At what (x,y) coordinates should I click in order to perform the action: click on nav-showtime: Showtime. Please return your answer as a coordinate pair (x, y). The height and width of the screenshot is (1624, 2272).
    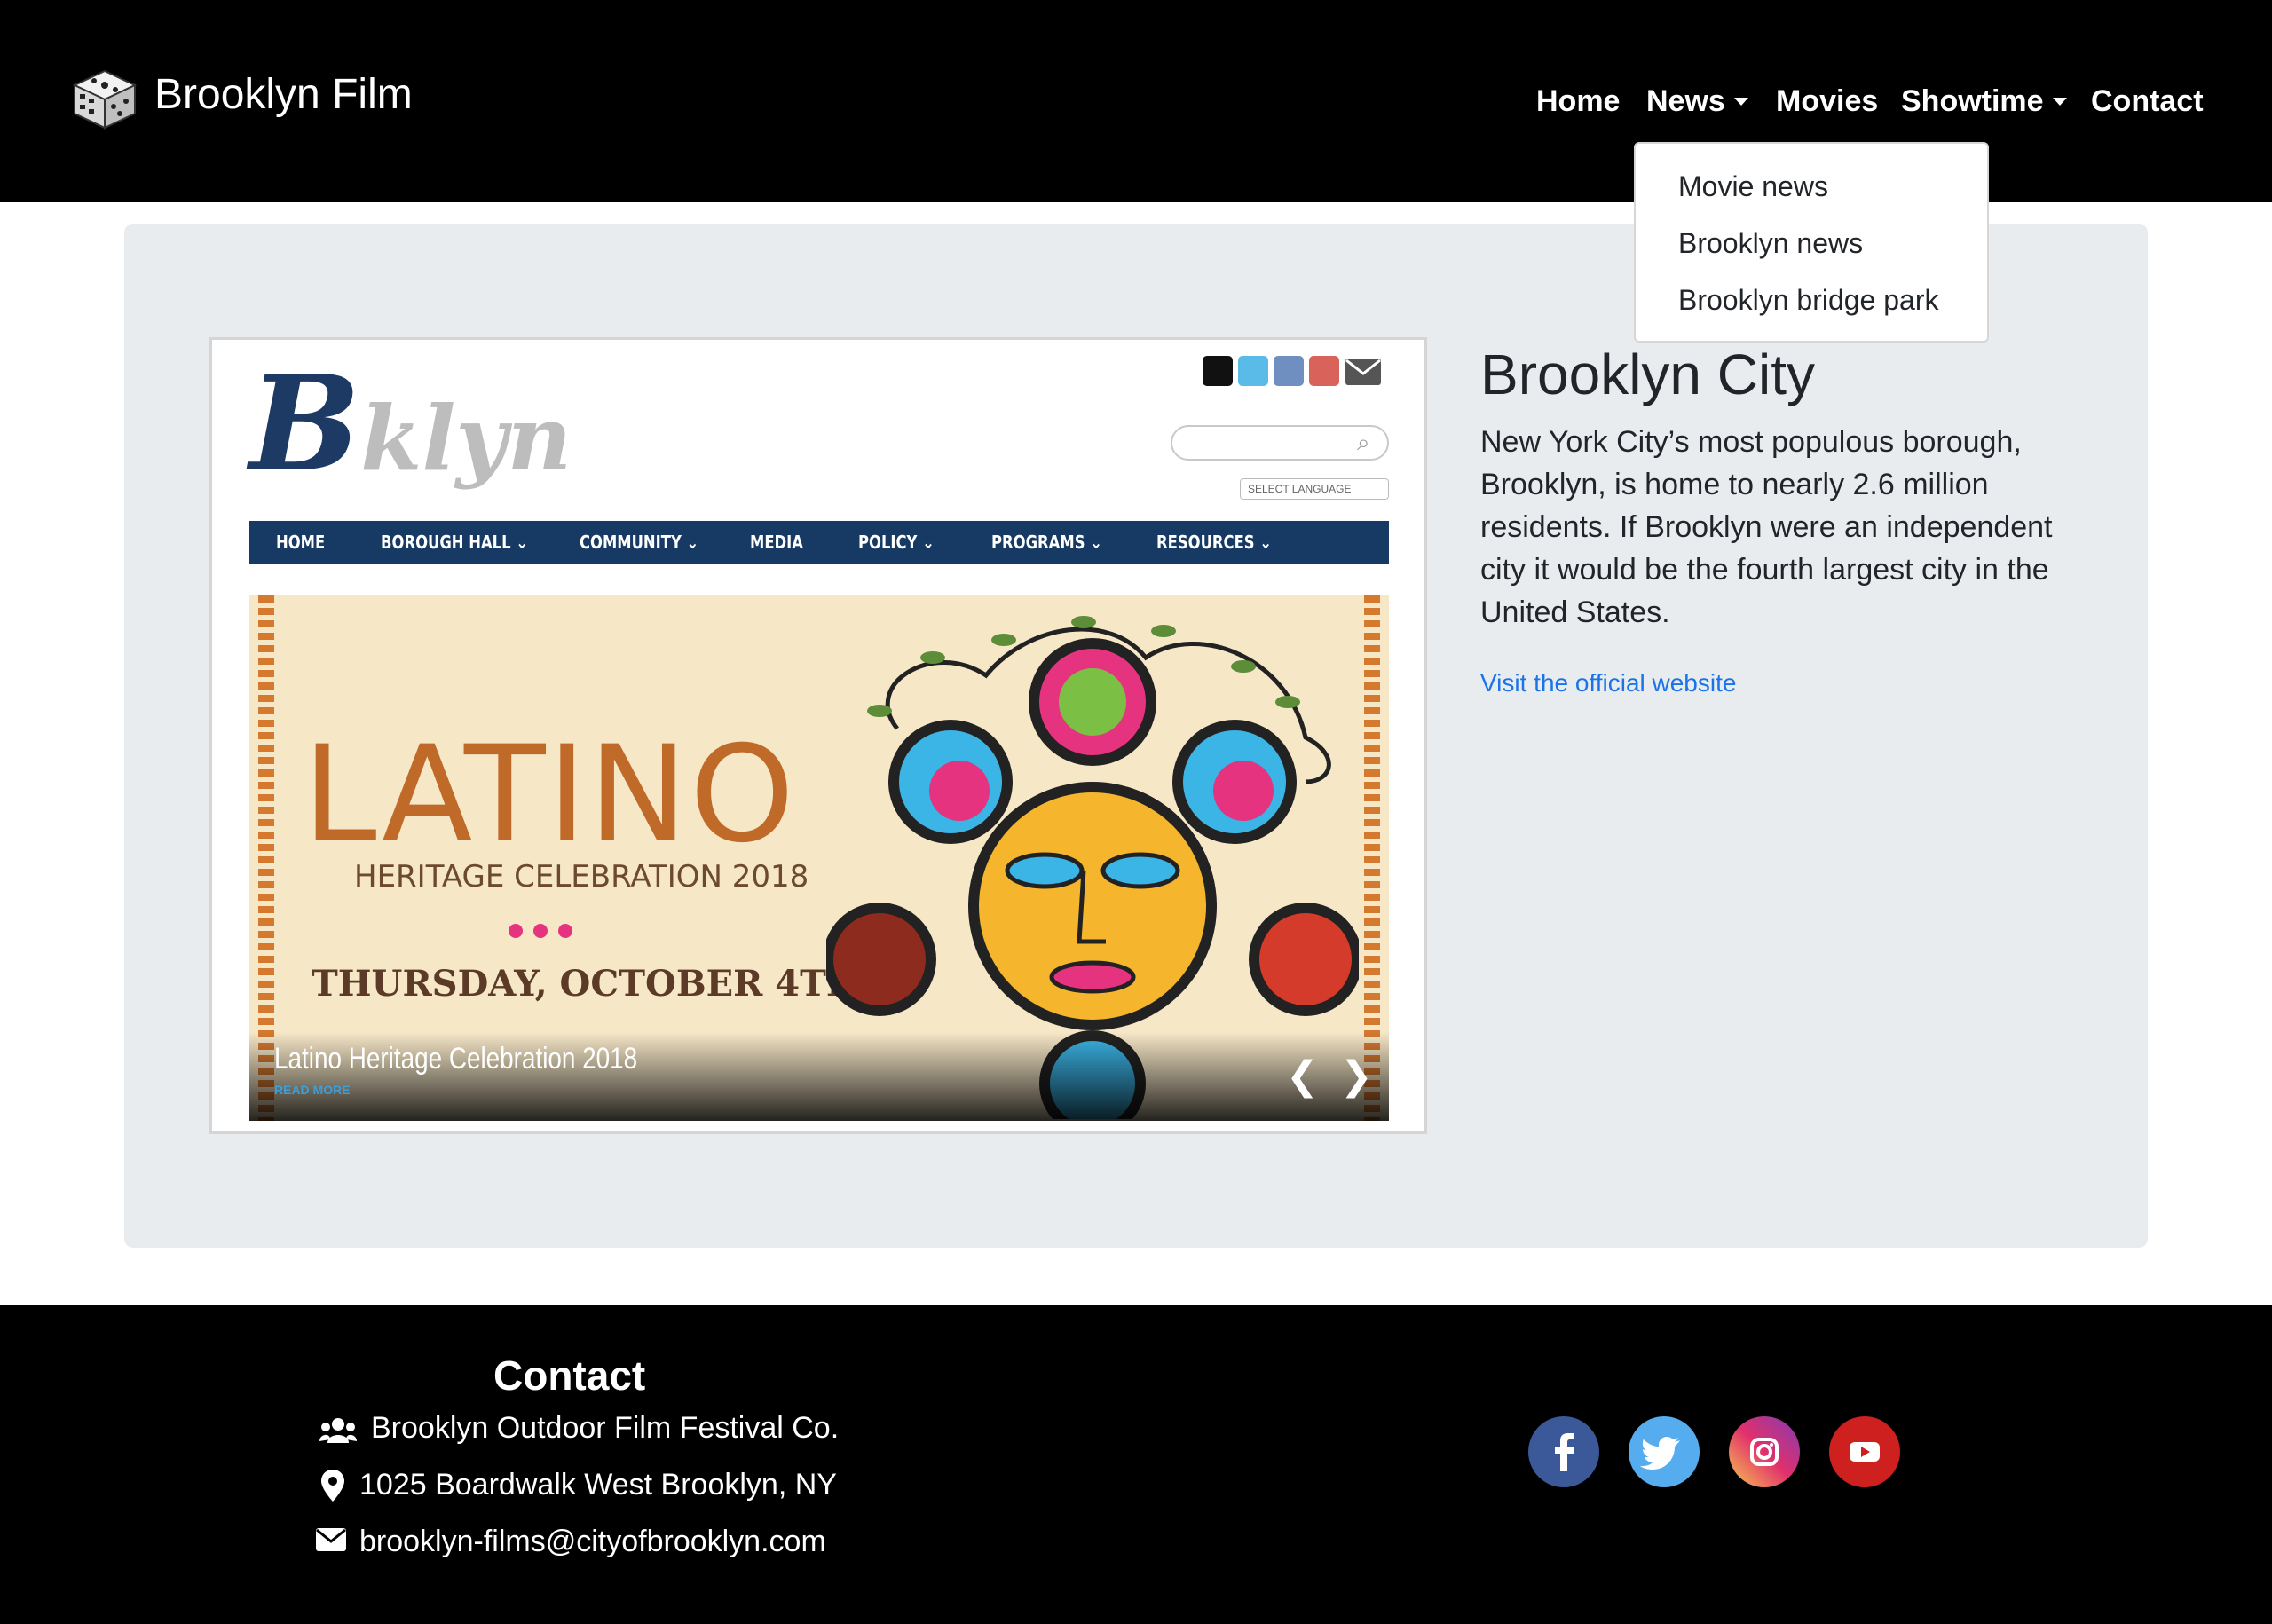
    Looking at the image, I should click on (1984, 101).